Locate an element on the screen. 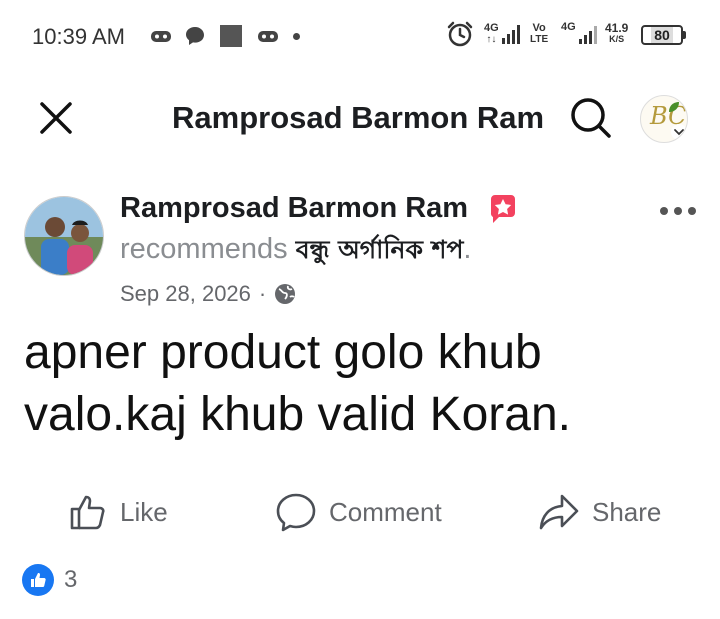 The height and width of the screenshot is (619, 720). close-icon is located at coordinates (56, 118).